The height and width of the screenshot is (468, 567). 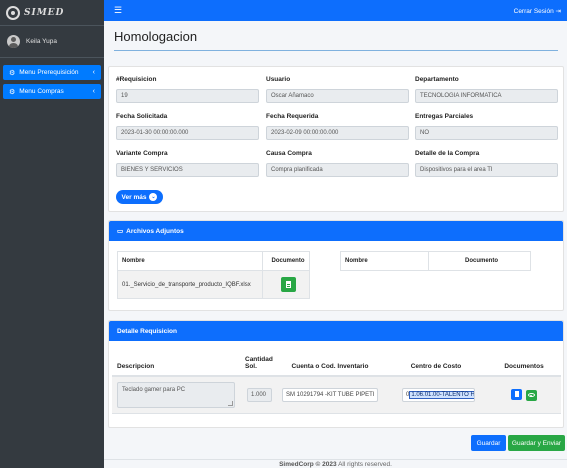 I want to click on user-name: Keila Yupa, so click(x=41, y=41).